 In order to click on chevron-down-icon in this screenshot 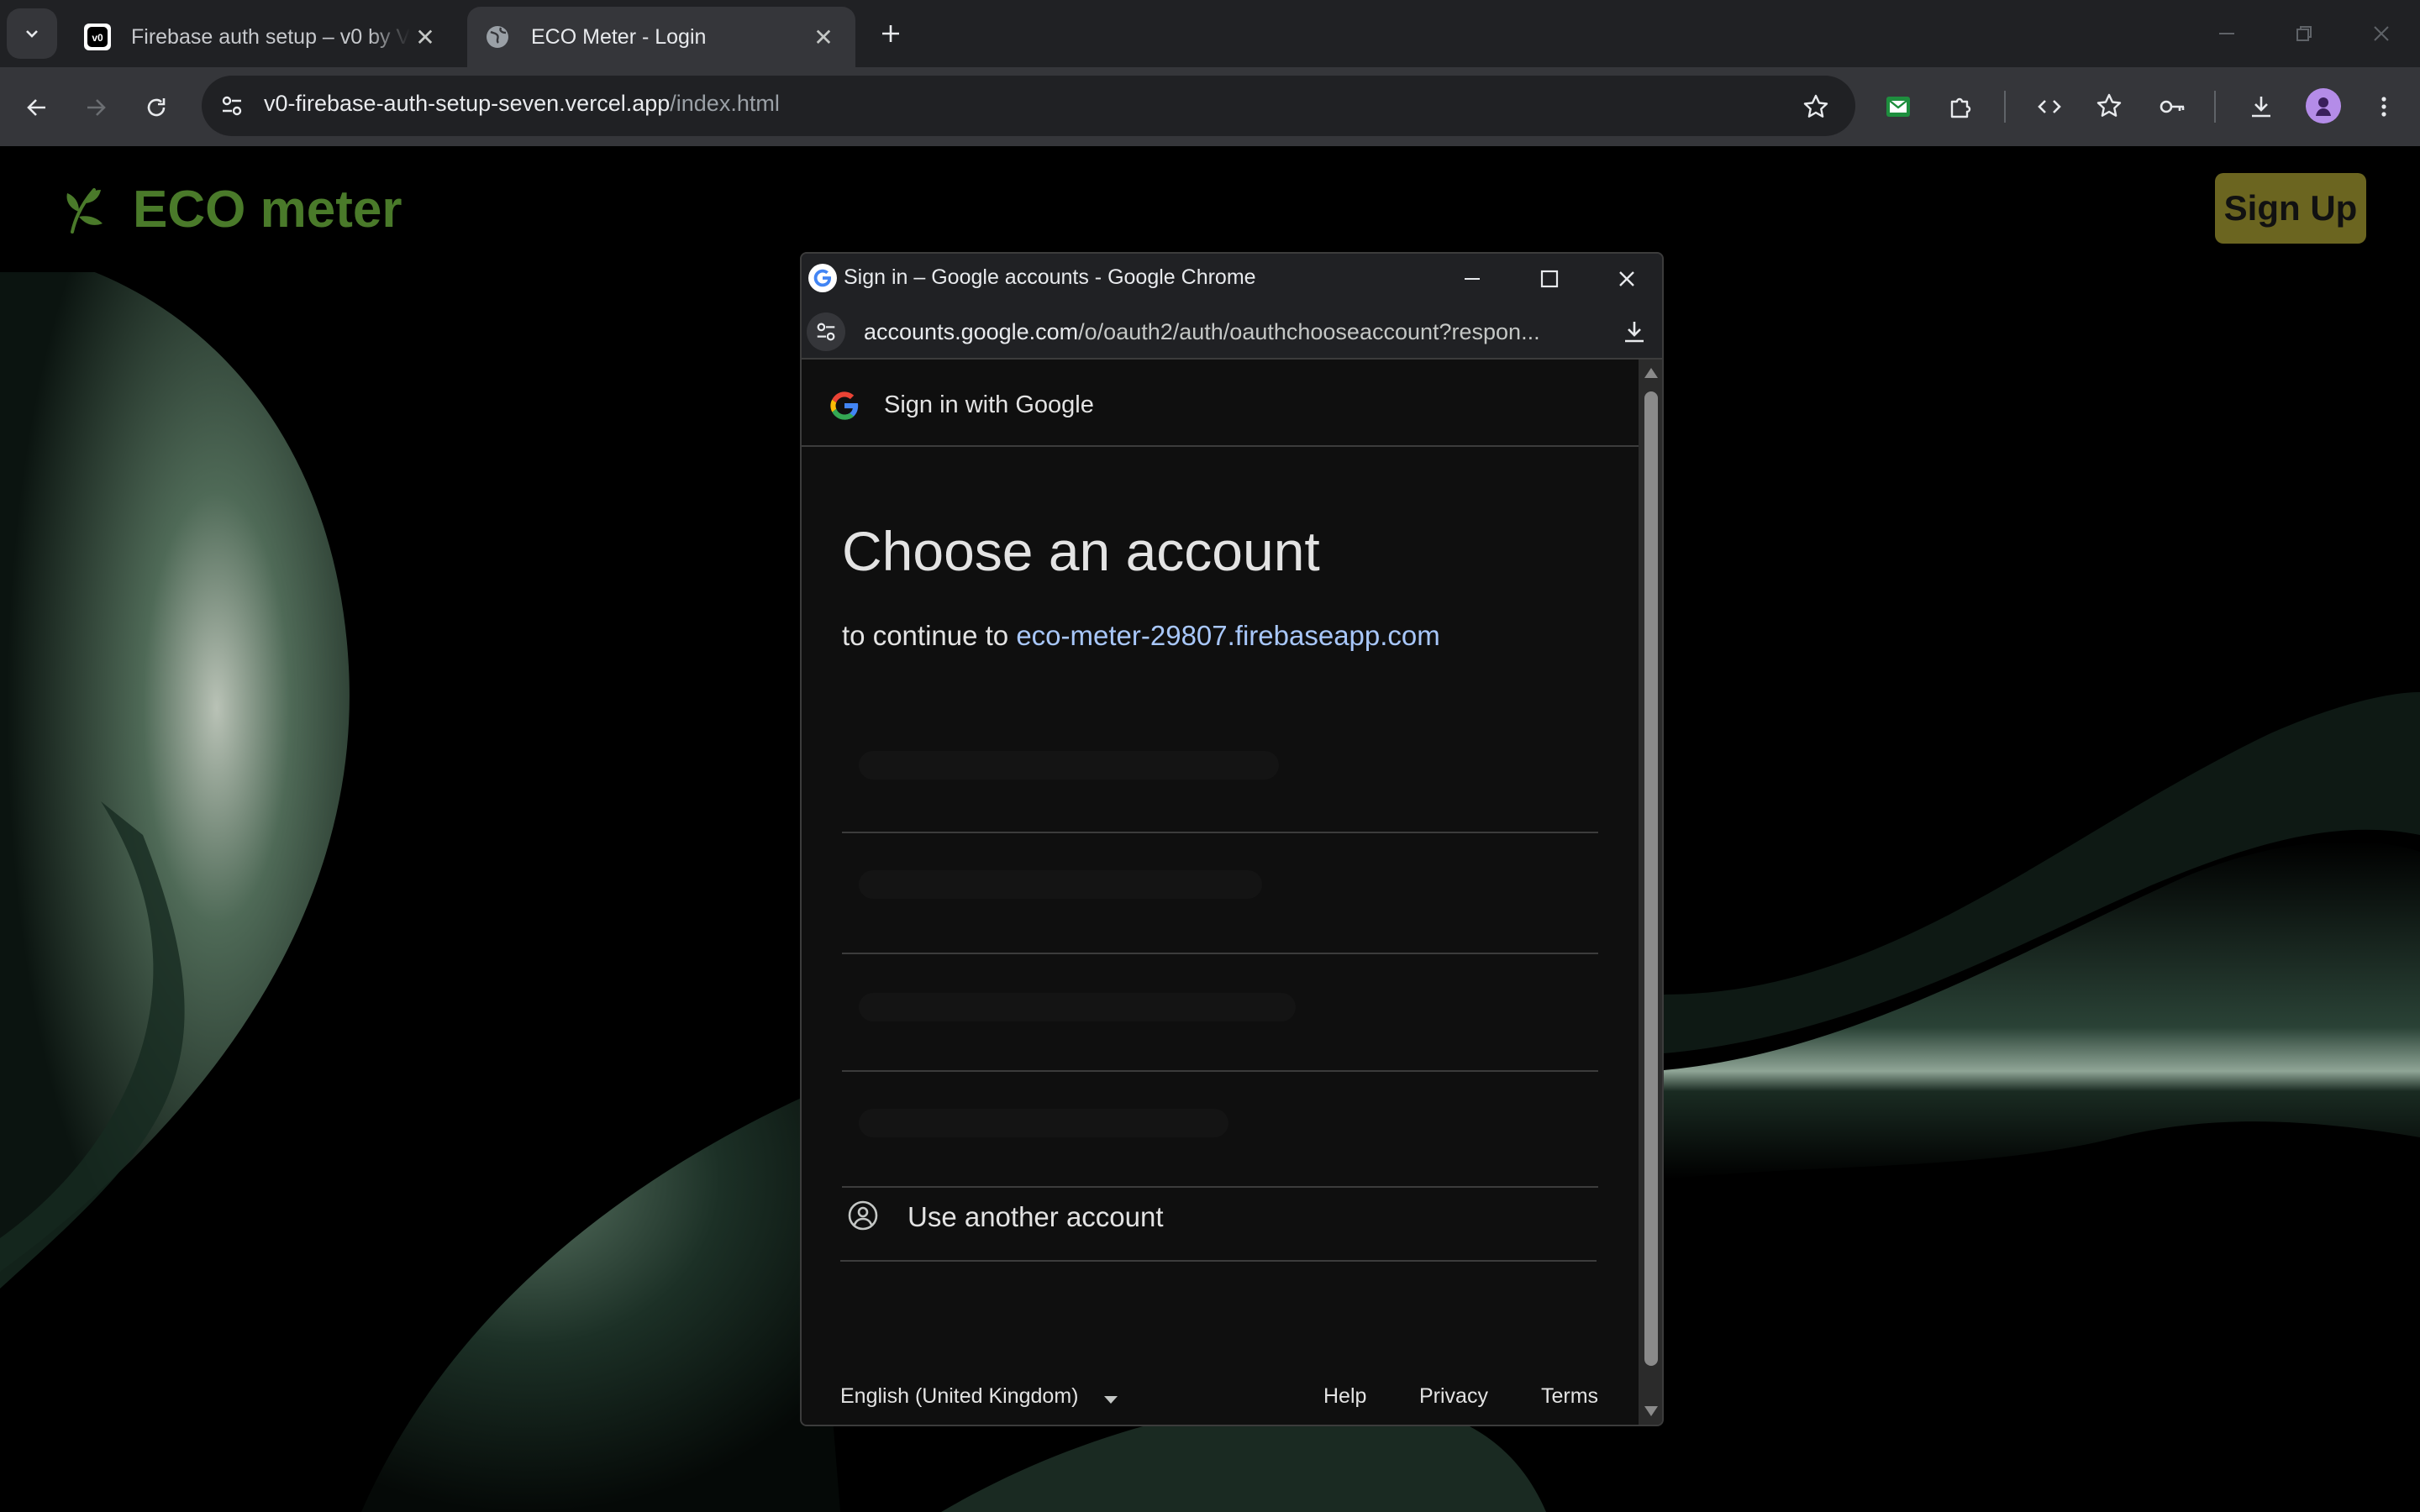, I will do `click(32, 34)`.